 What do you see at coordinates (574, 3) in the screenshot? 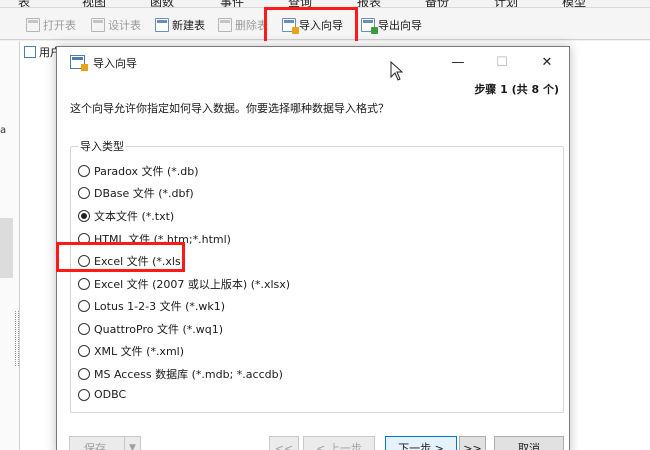
I see `menu-model: 模型` at bounding box center [574, 3].